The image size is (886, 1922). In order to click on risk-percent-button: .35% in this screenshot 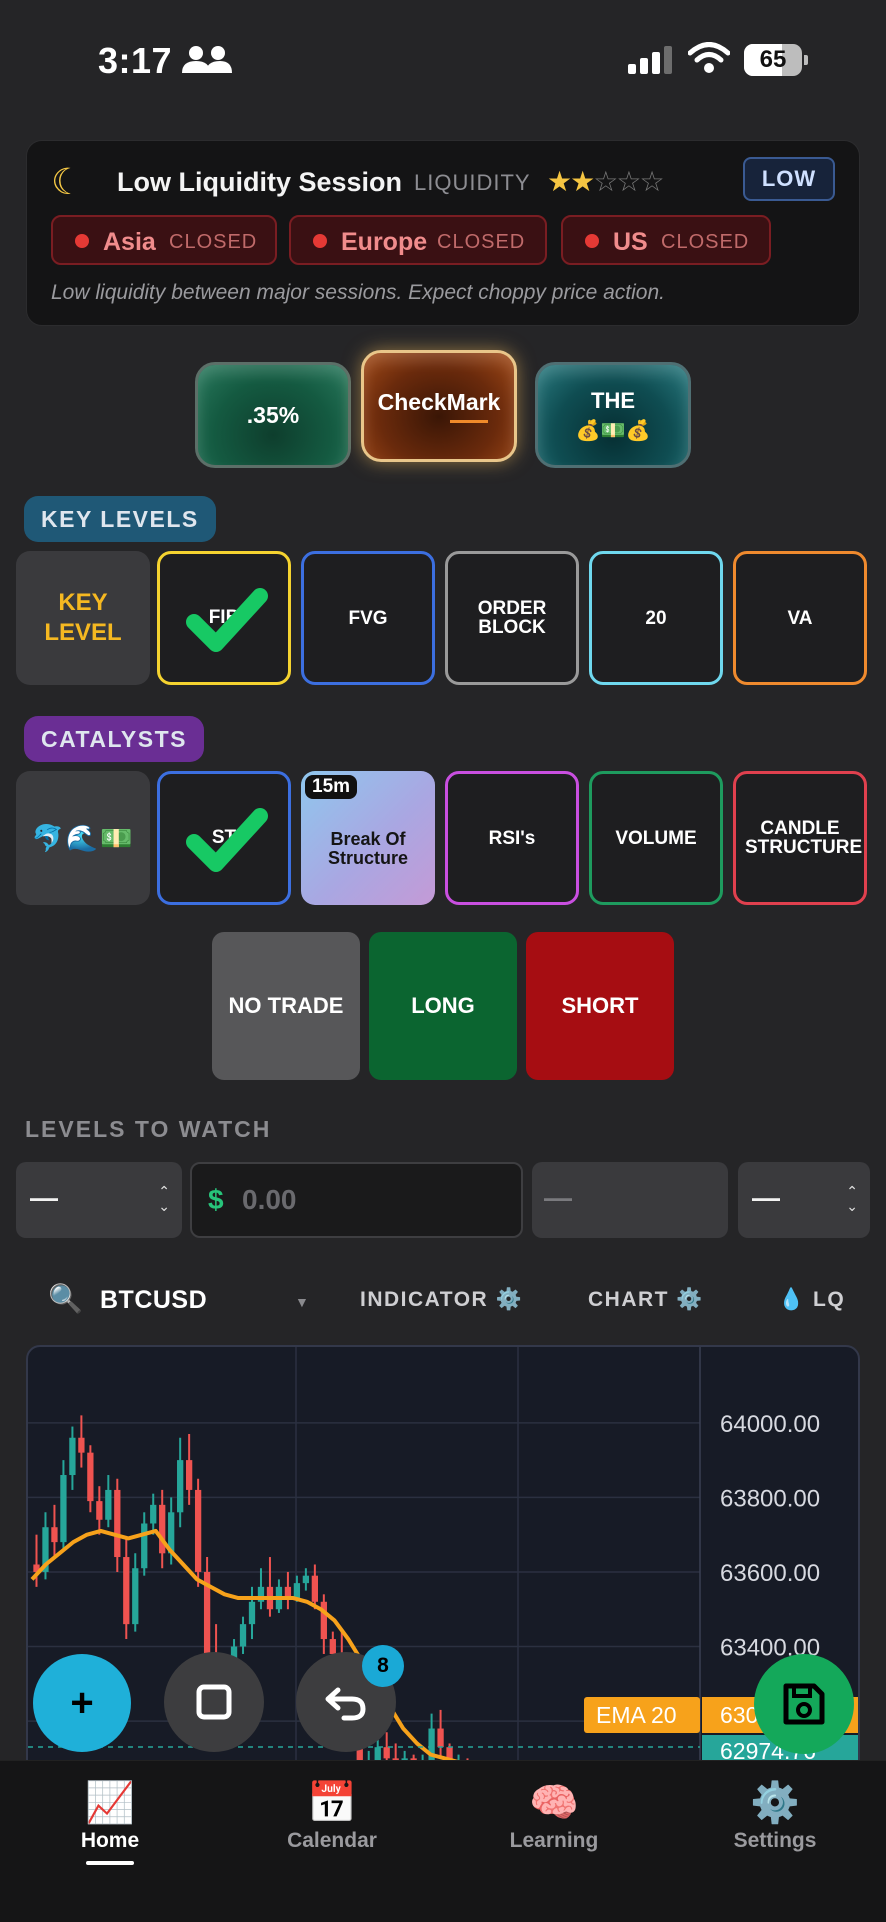, I will do `click(273, 415)`.